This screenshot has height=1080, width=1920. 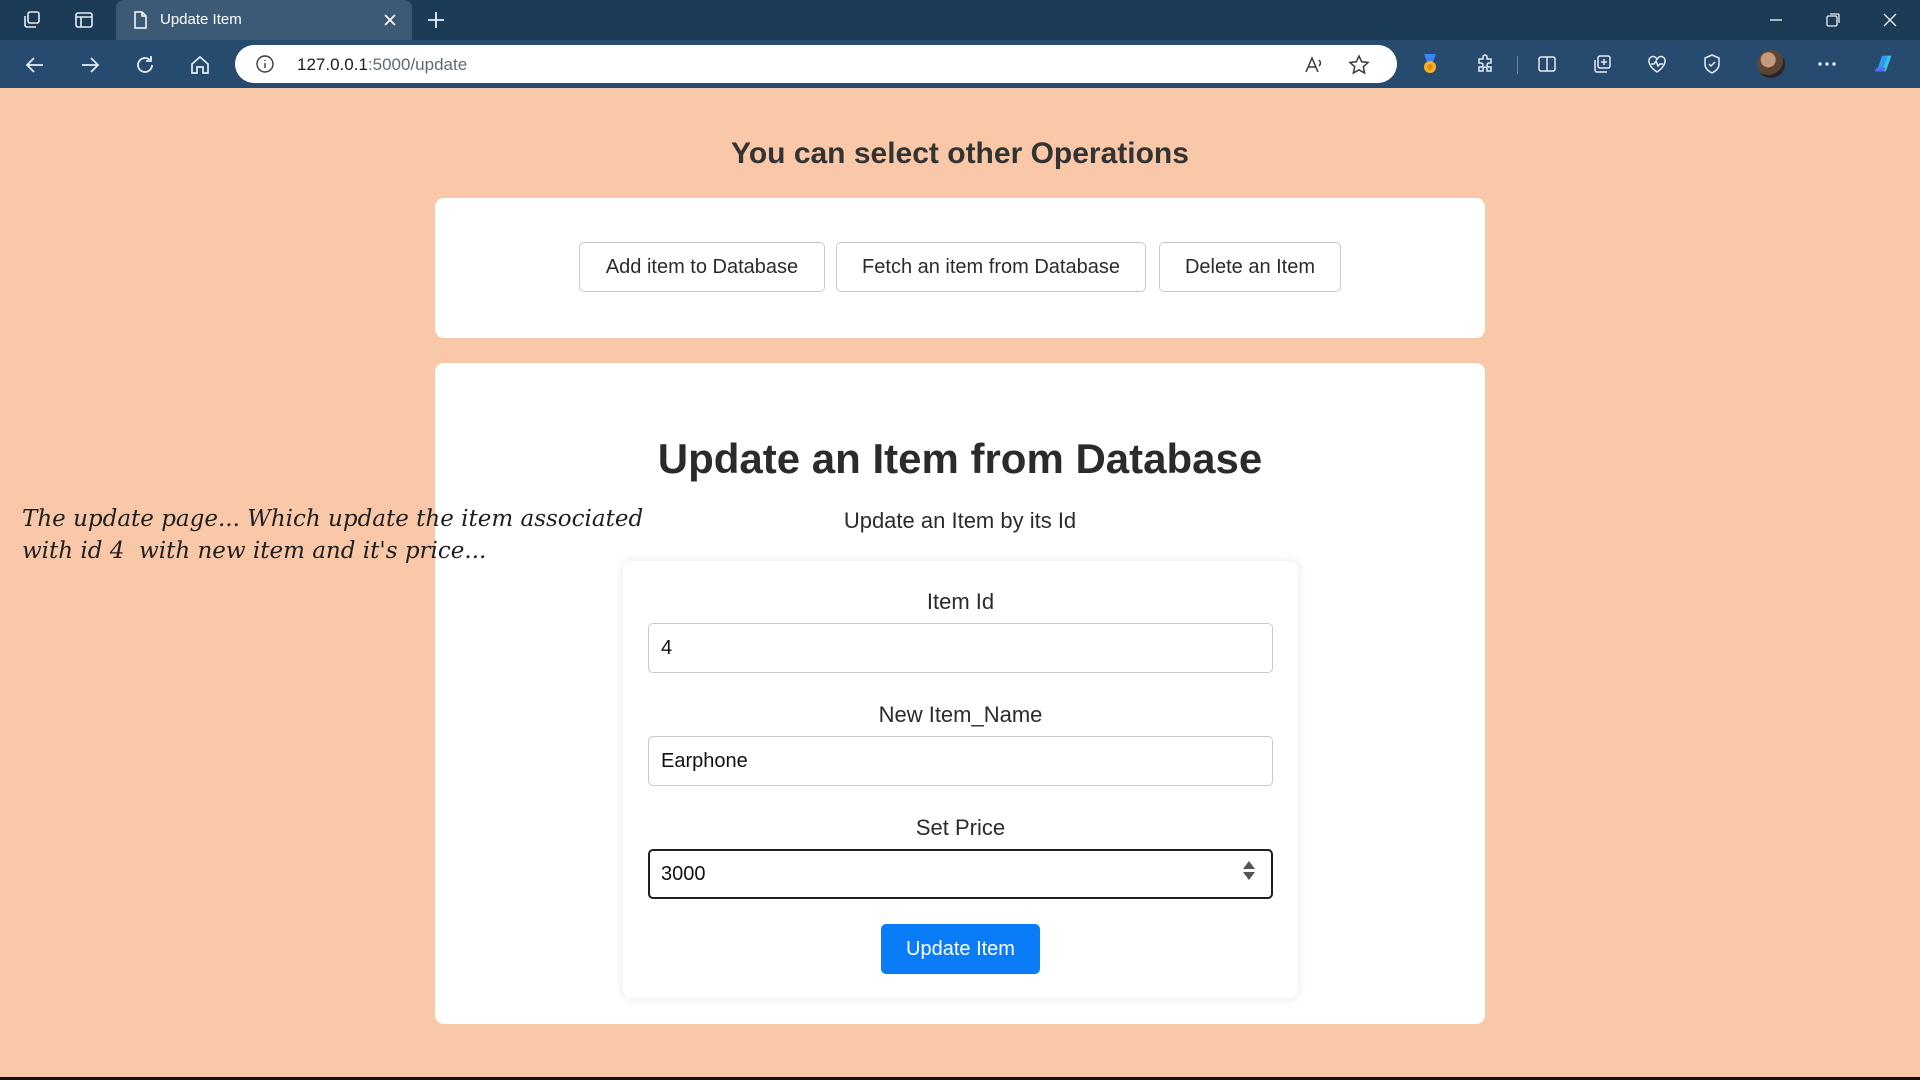 What do you see at coordinates (145, 65) in the screenshot?
I see `refresh-icon` at bounding box center [145, 65].